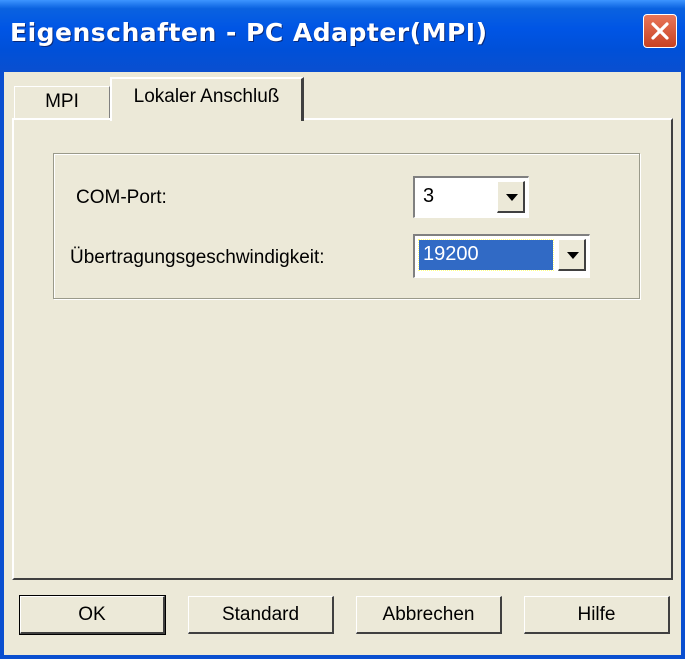 Image resolution: width=685 pixels, height=659 pixels. Describe the element at coordinates (486, 255) in the screenshot. I see `transfer-speed-value: 19200` at that location.